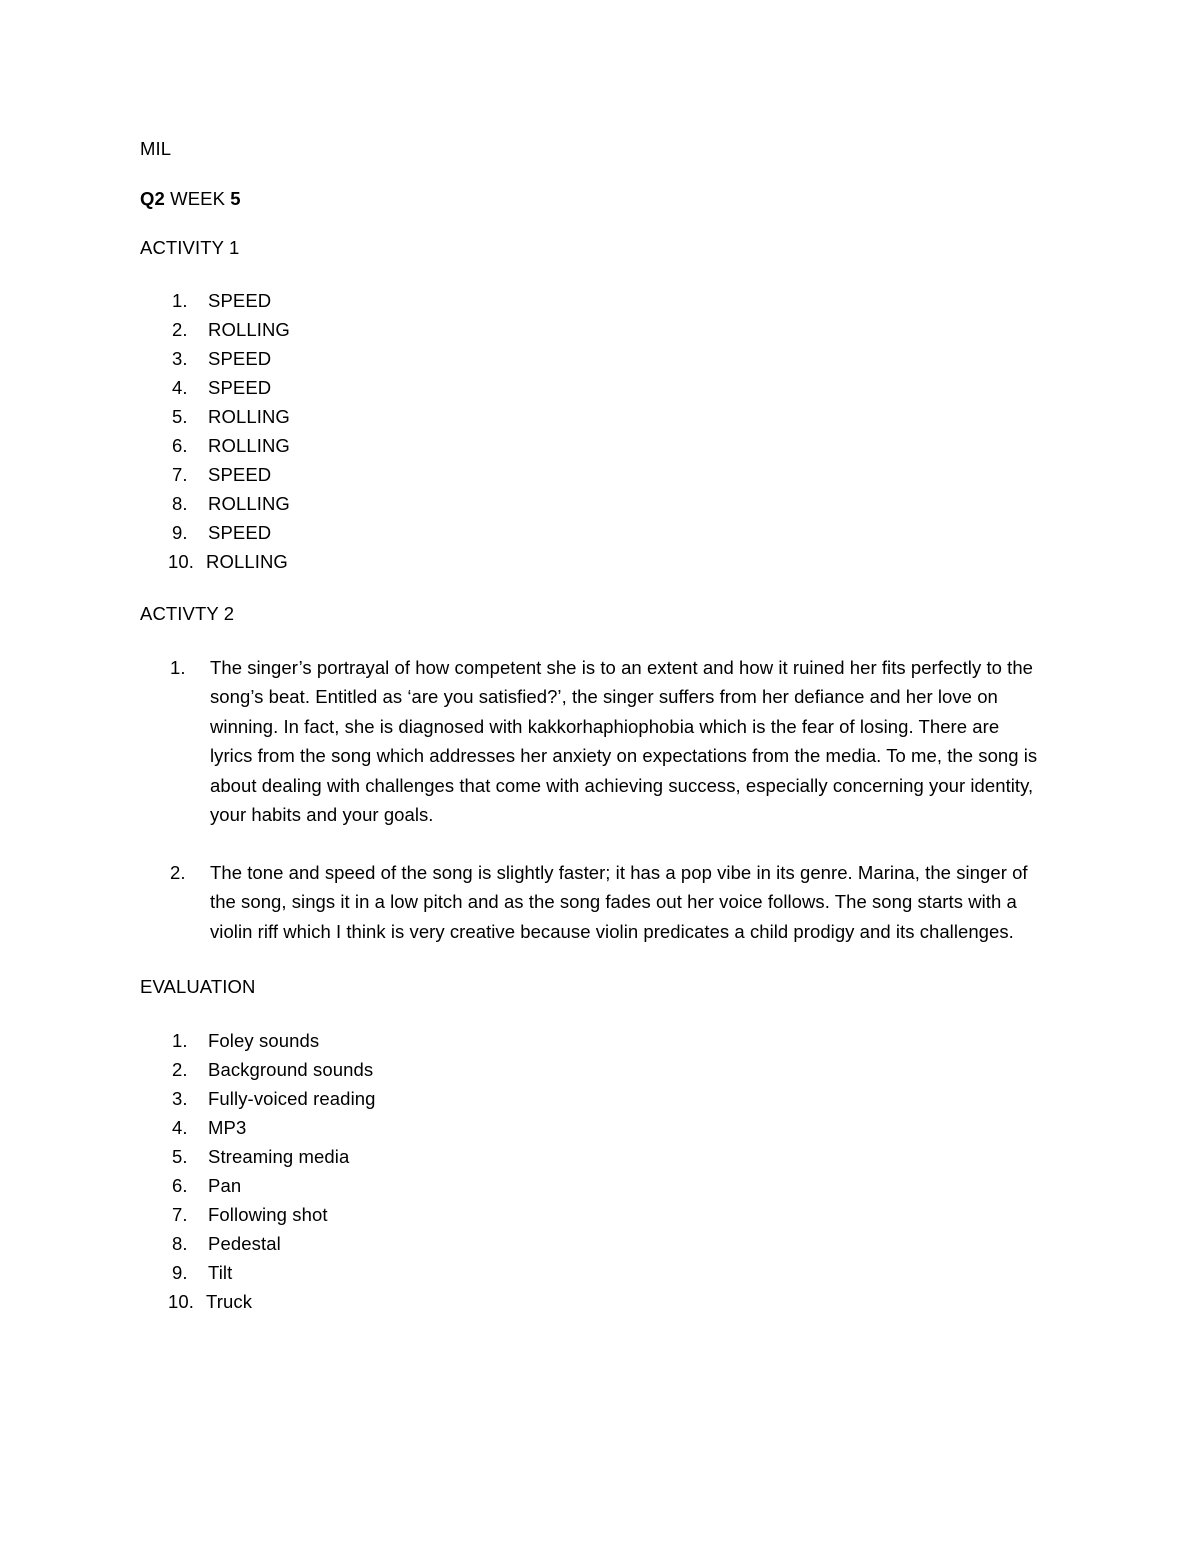 This screenshot has height=1553, width=1200. What do you see at coordinates (187, 613) in the screenshot?
I see `activity-2-heading: ACTIVTY 2` at bounding box center [187, 613].